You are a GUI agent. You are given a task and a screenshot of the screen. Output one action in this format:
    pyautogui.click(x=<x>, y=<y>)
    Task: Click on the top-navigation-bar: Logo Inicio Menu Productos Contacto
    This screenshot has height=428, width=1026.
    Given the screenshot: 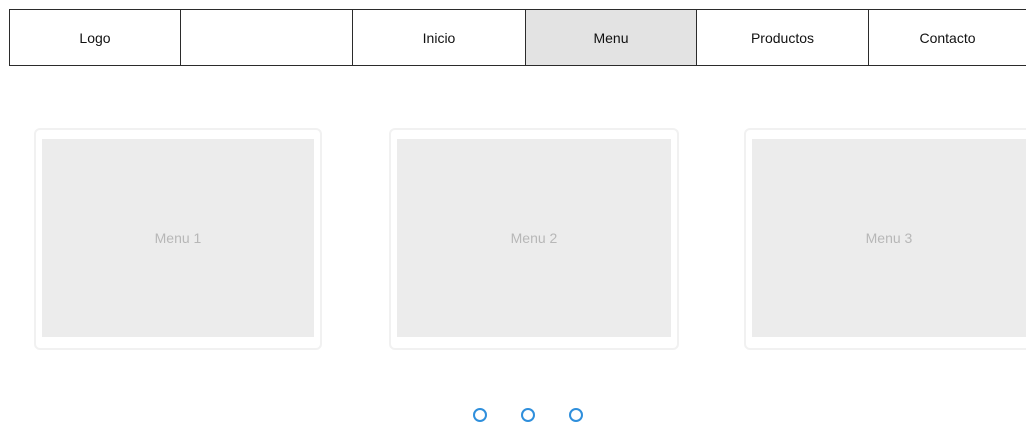 What is the action you would take?
    pyautogui.click(x=517, y=37)
    